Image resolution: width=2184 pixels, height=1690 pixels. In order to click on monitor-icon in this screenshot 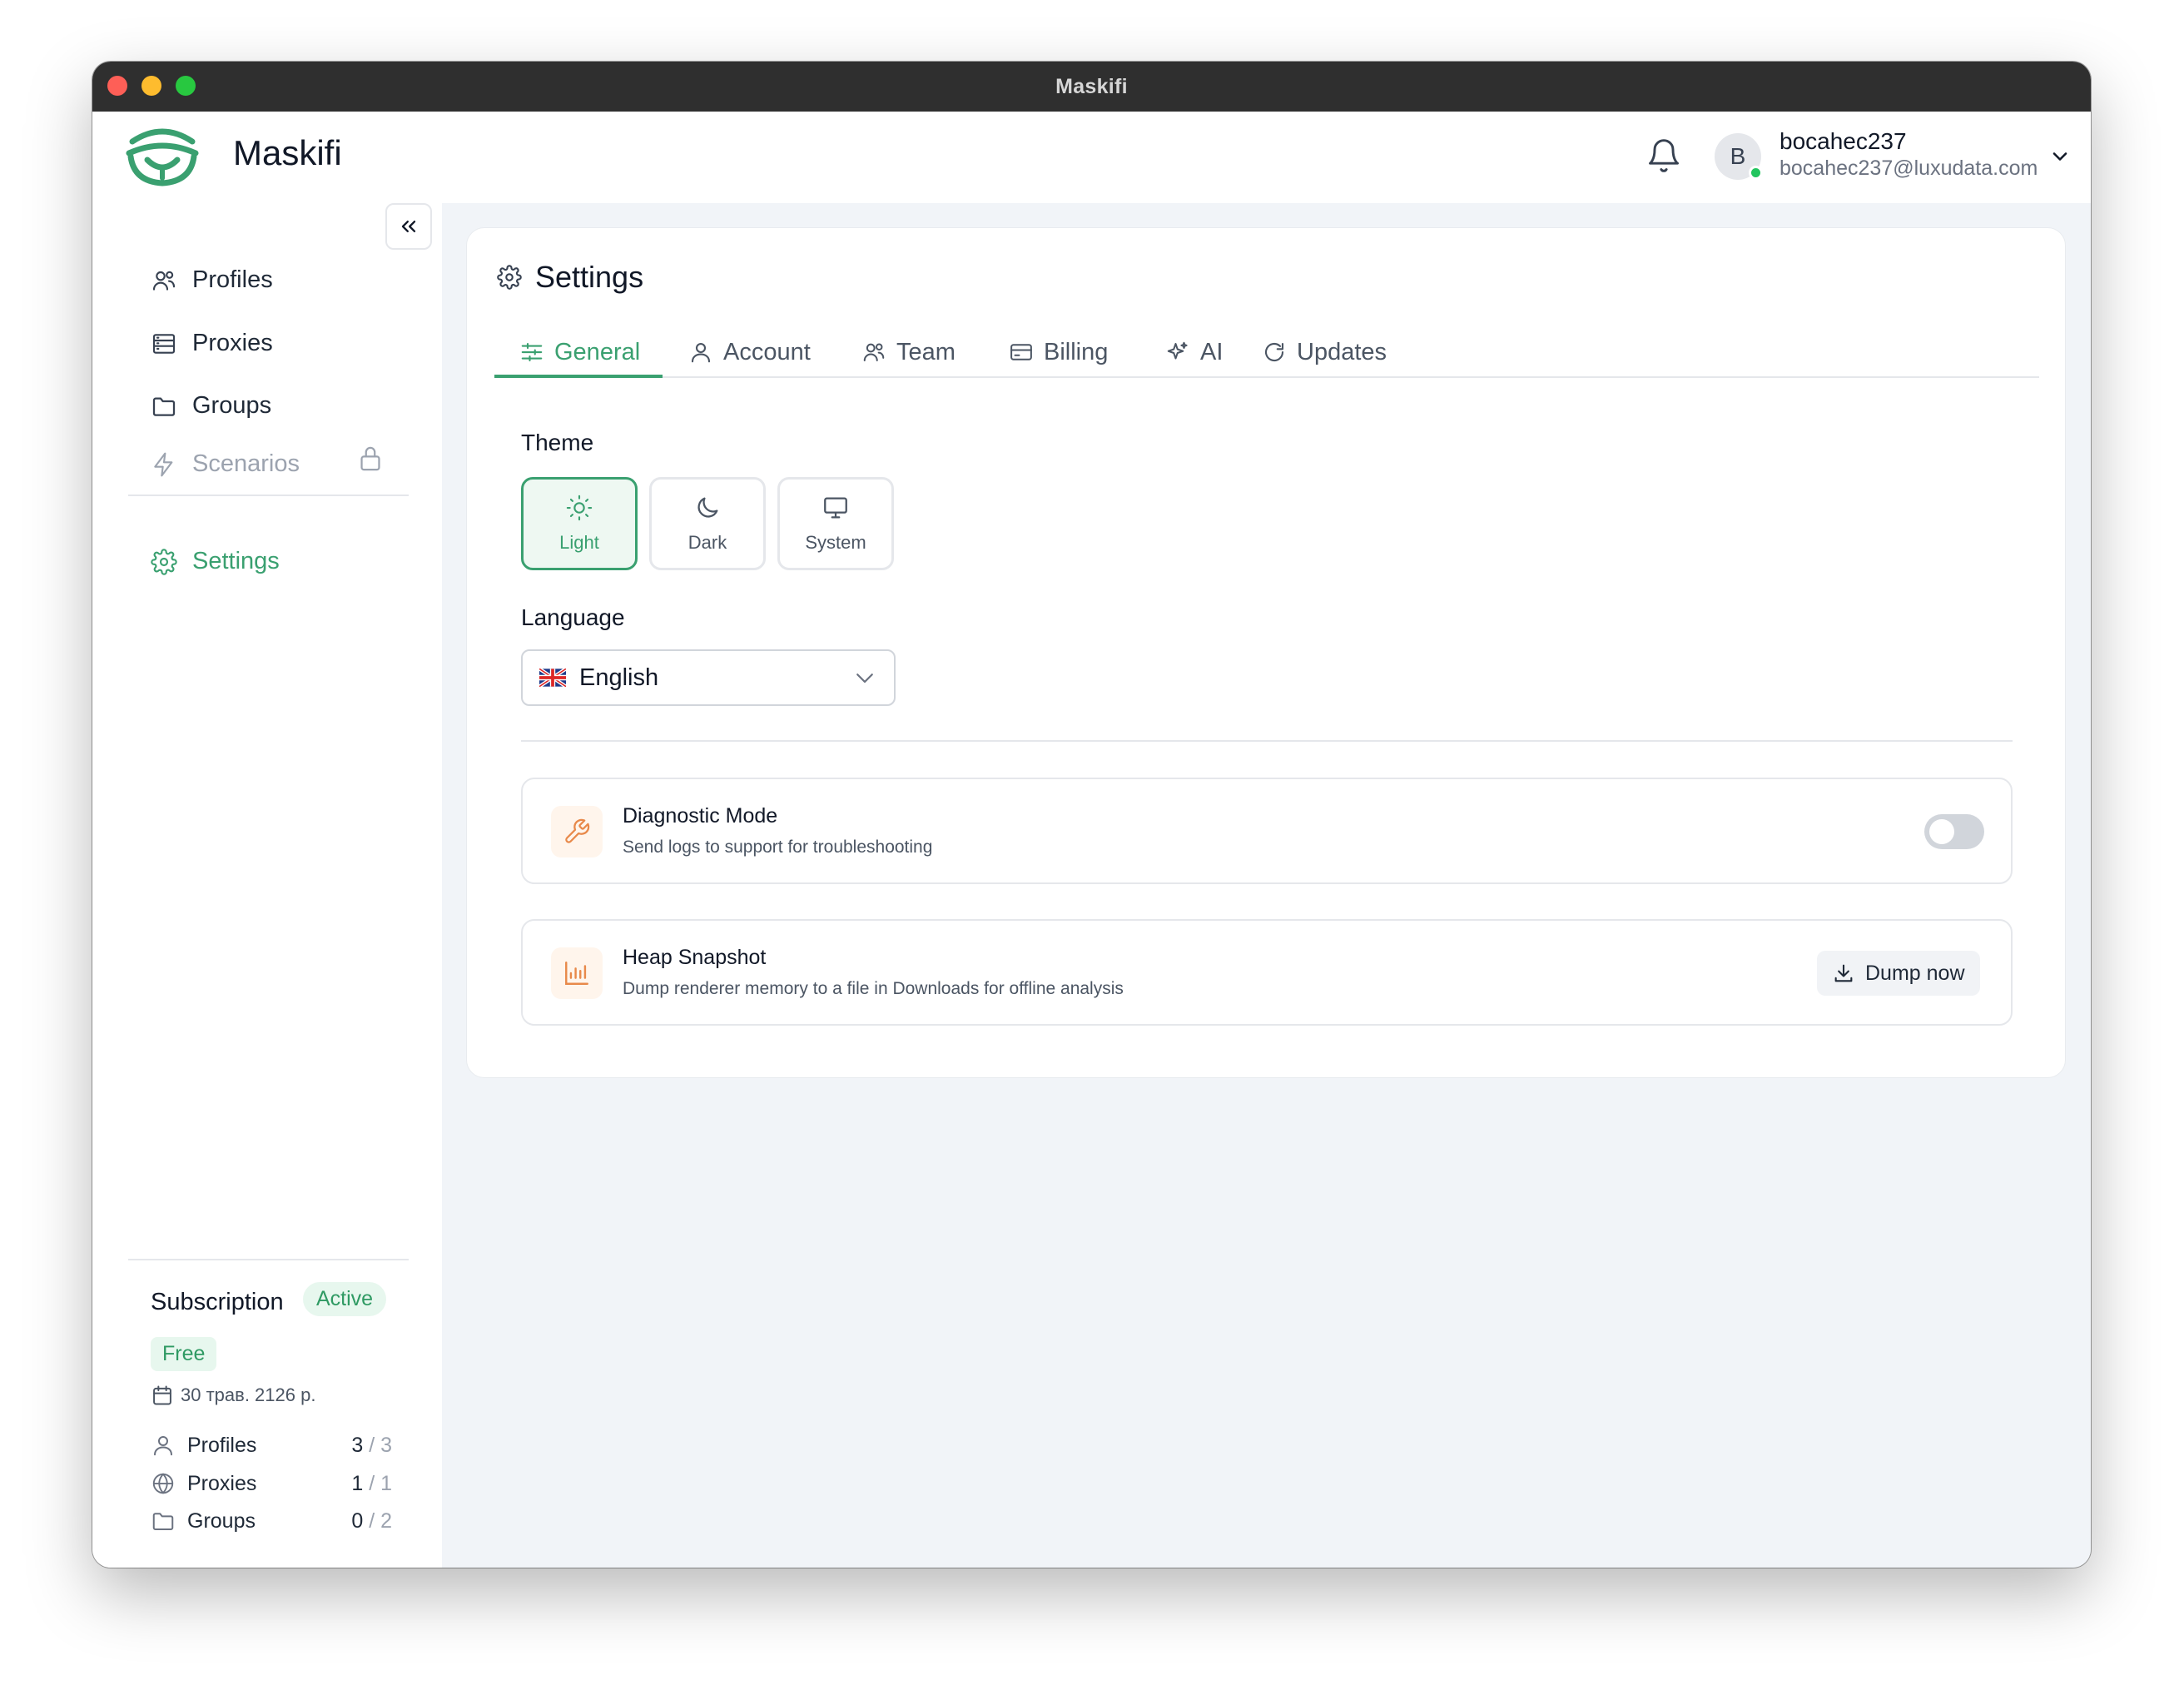, I will do `click(835, 508)`.